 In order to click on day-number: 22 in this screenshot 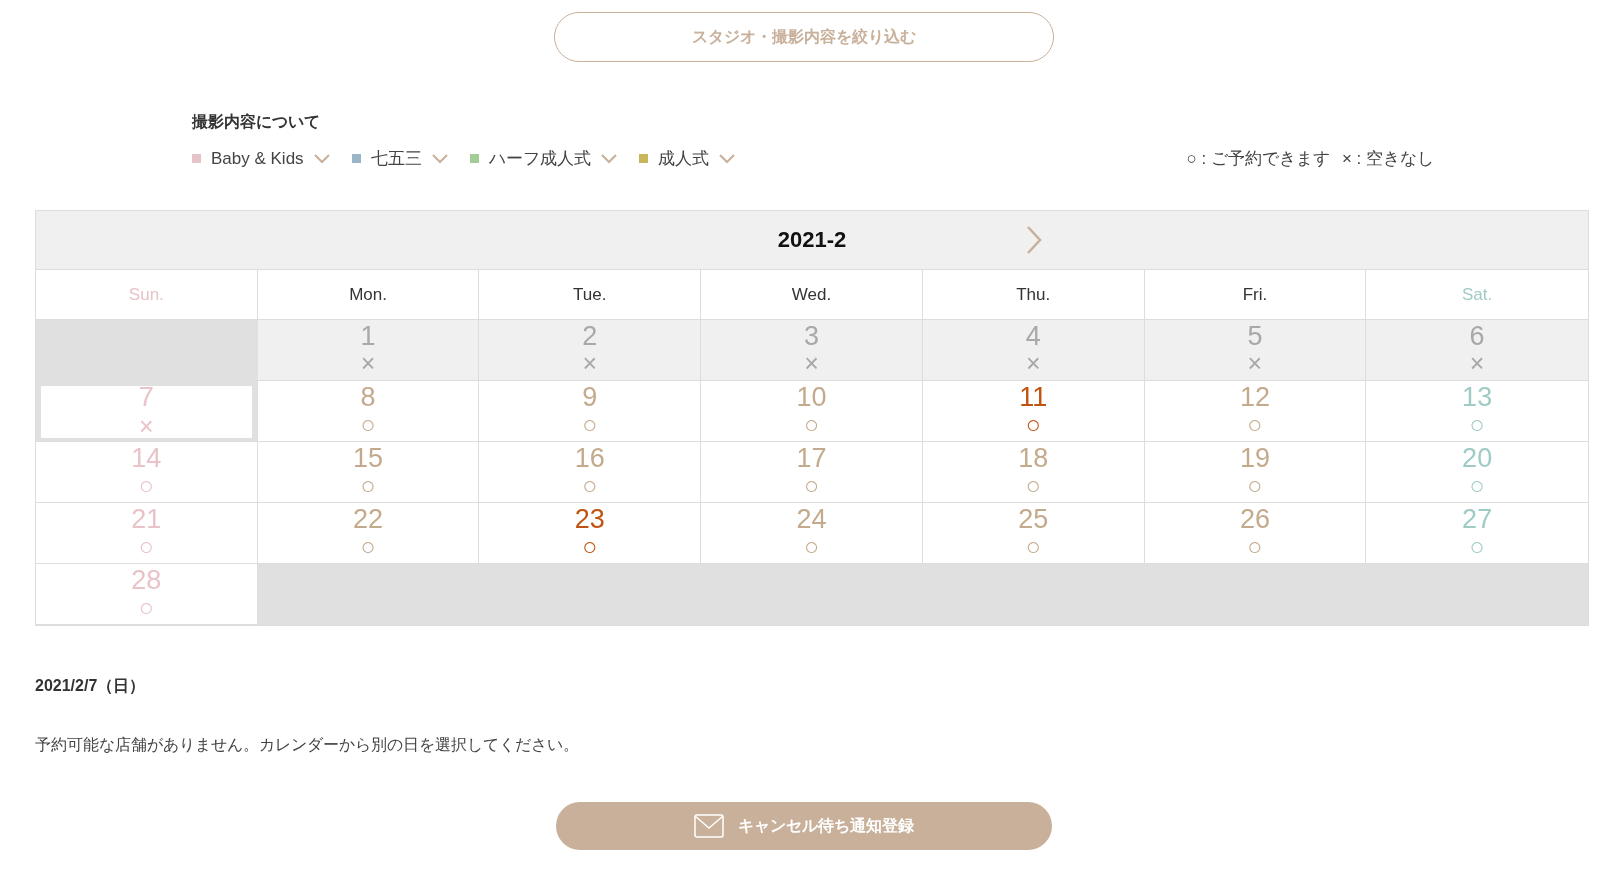, I will do `click(368, 519)`.